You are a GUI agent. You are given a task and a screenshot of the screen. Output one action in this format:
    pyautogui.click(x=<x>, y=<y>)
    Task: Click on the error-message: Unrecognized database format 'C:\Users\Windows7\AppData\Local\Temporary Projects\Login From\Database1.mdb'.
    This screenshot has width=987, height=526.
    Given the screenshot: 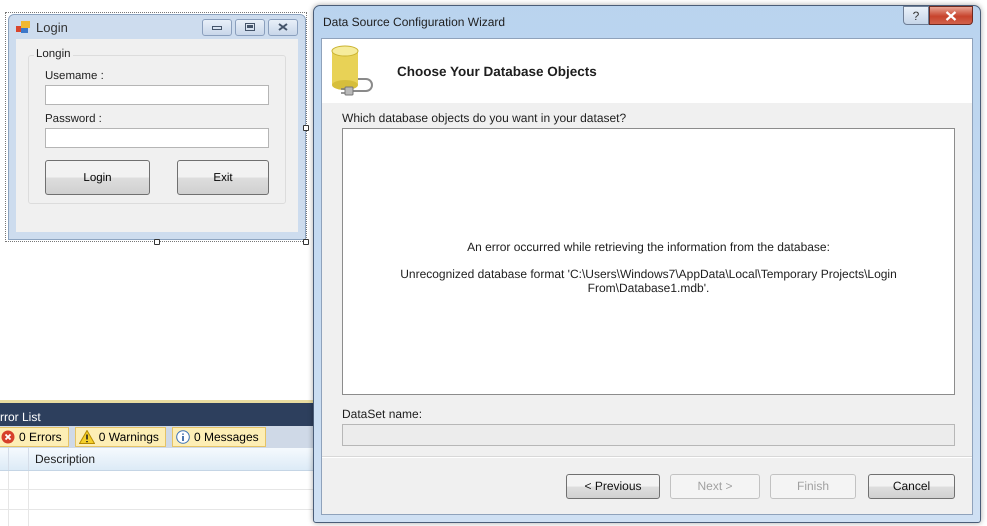 What is the action you would take?
    pyautogui.click(x=648, y=281)
    